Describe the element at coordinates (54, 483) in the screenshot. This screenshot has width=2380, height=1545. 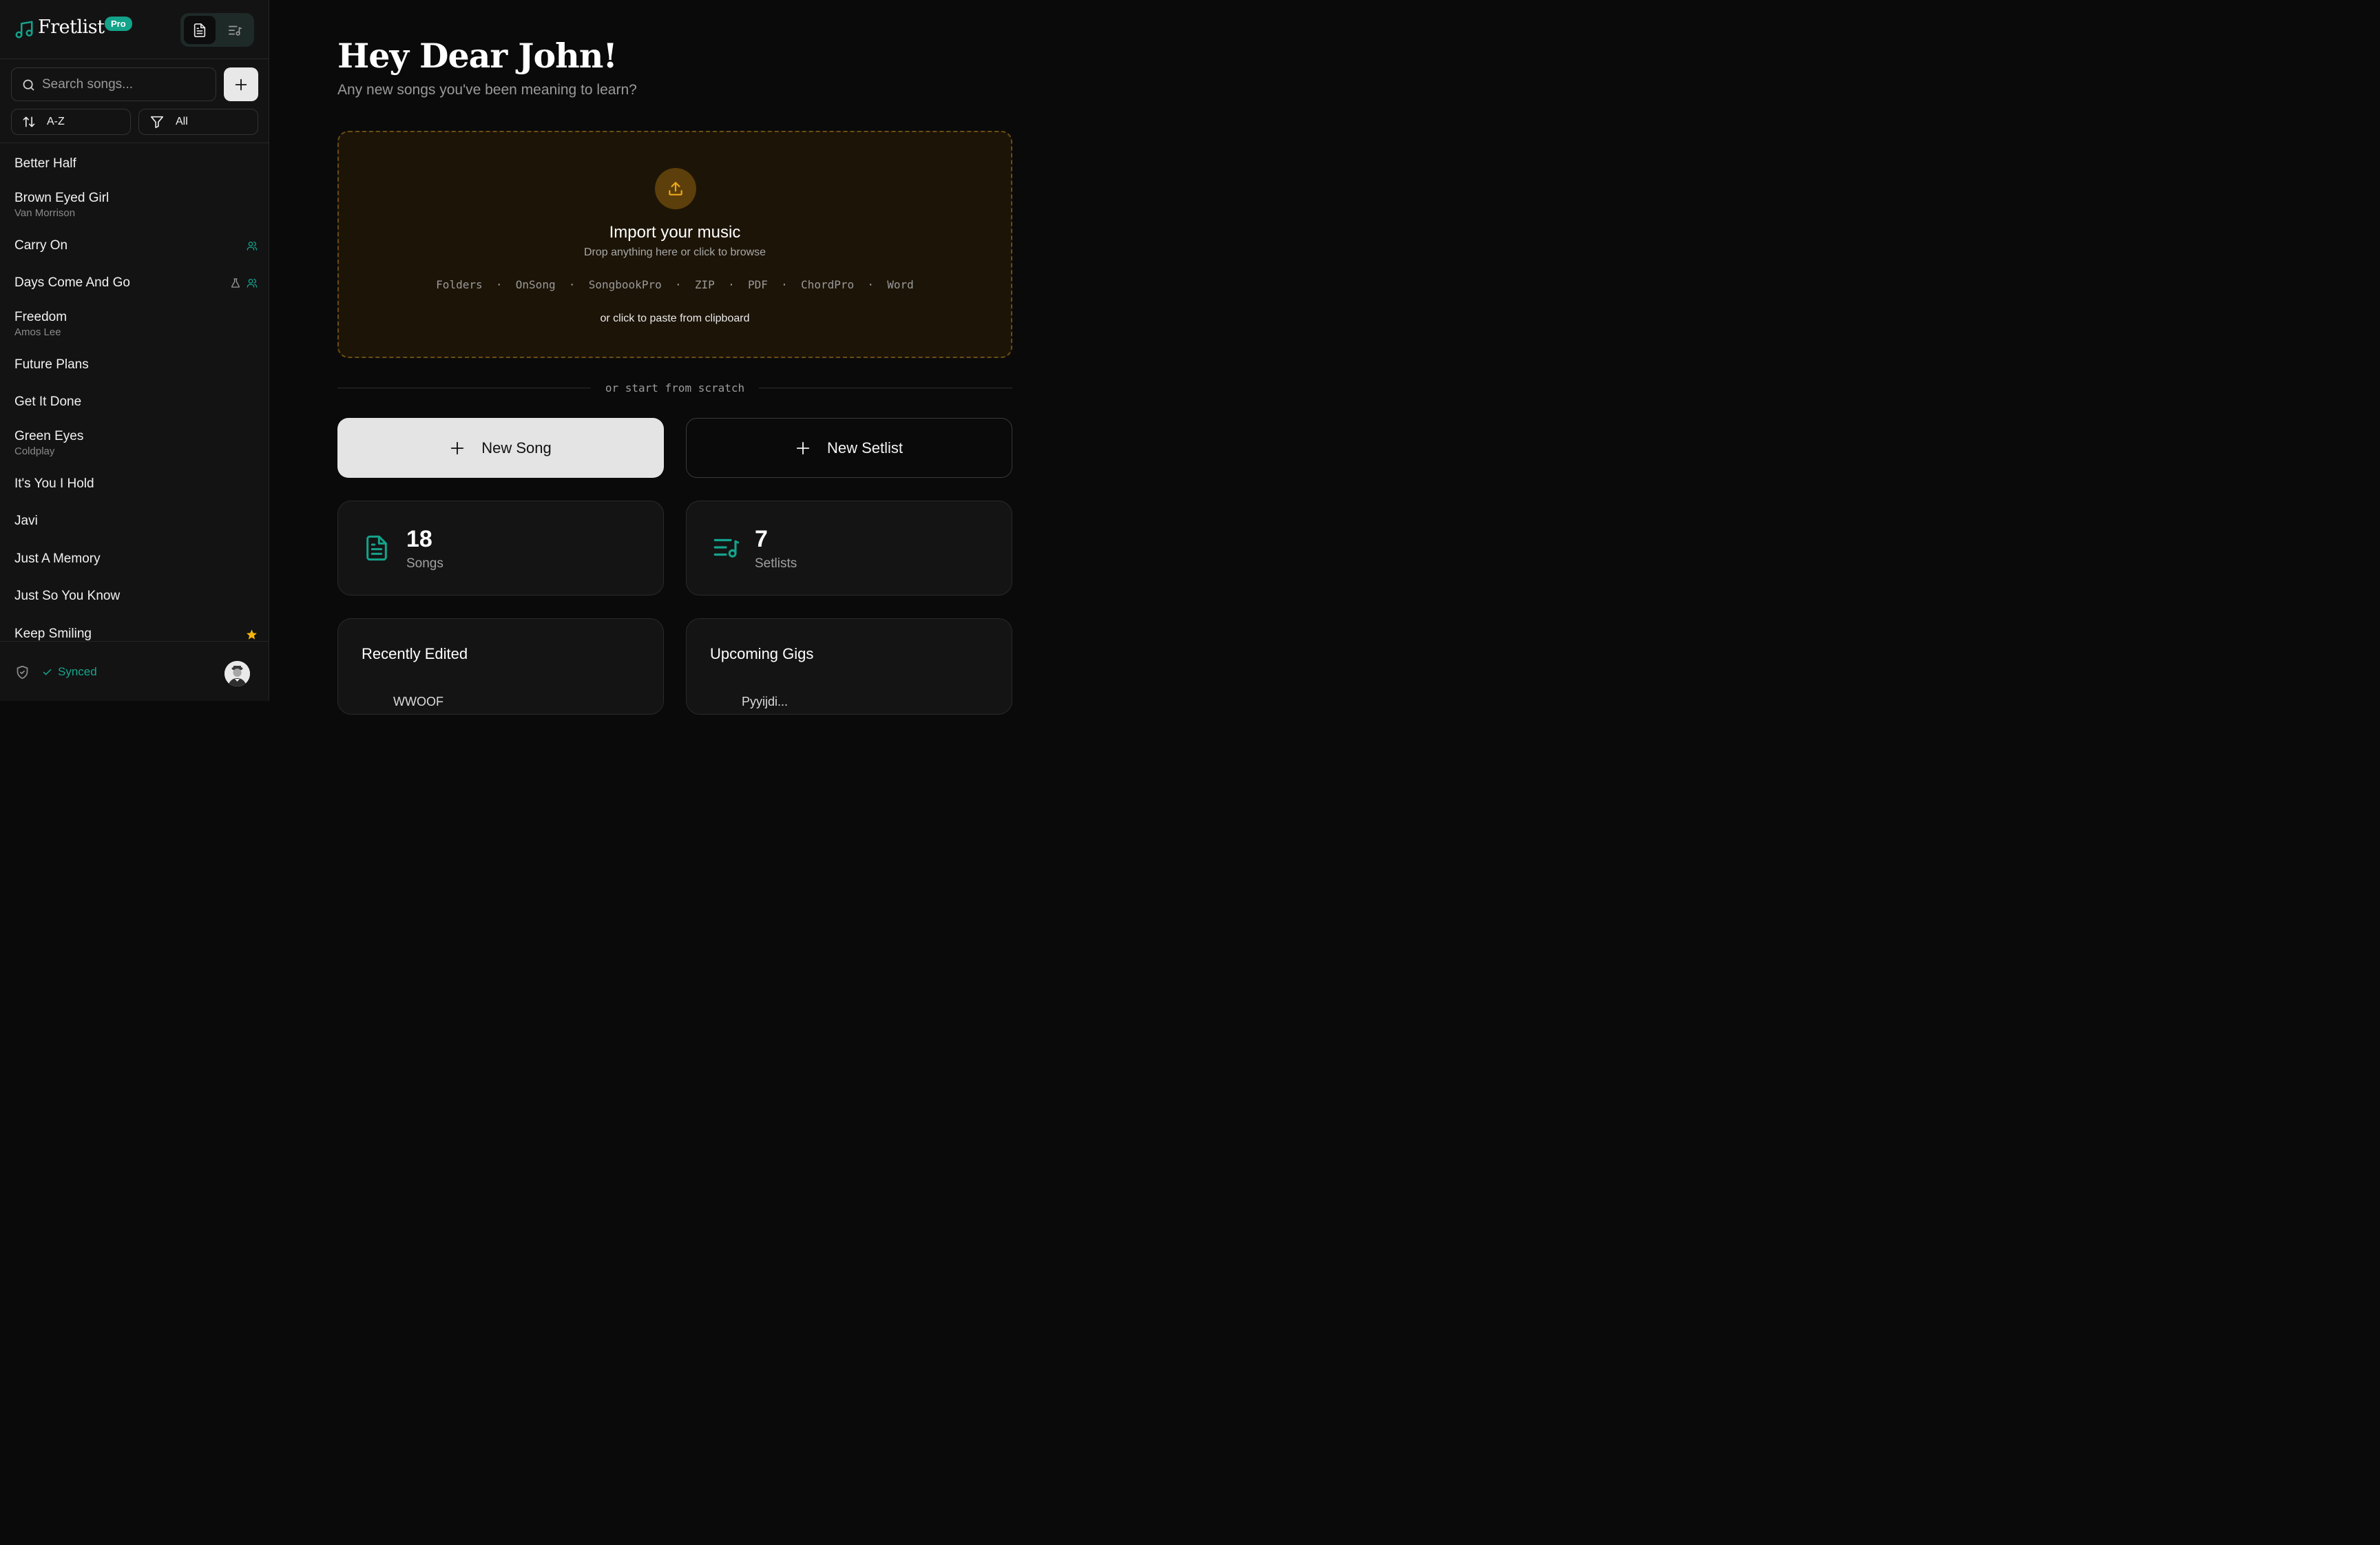
I see `song-title: It's You I Hold` at that location.